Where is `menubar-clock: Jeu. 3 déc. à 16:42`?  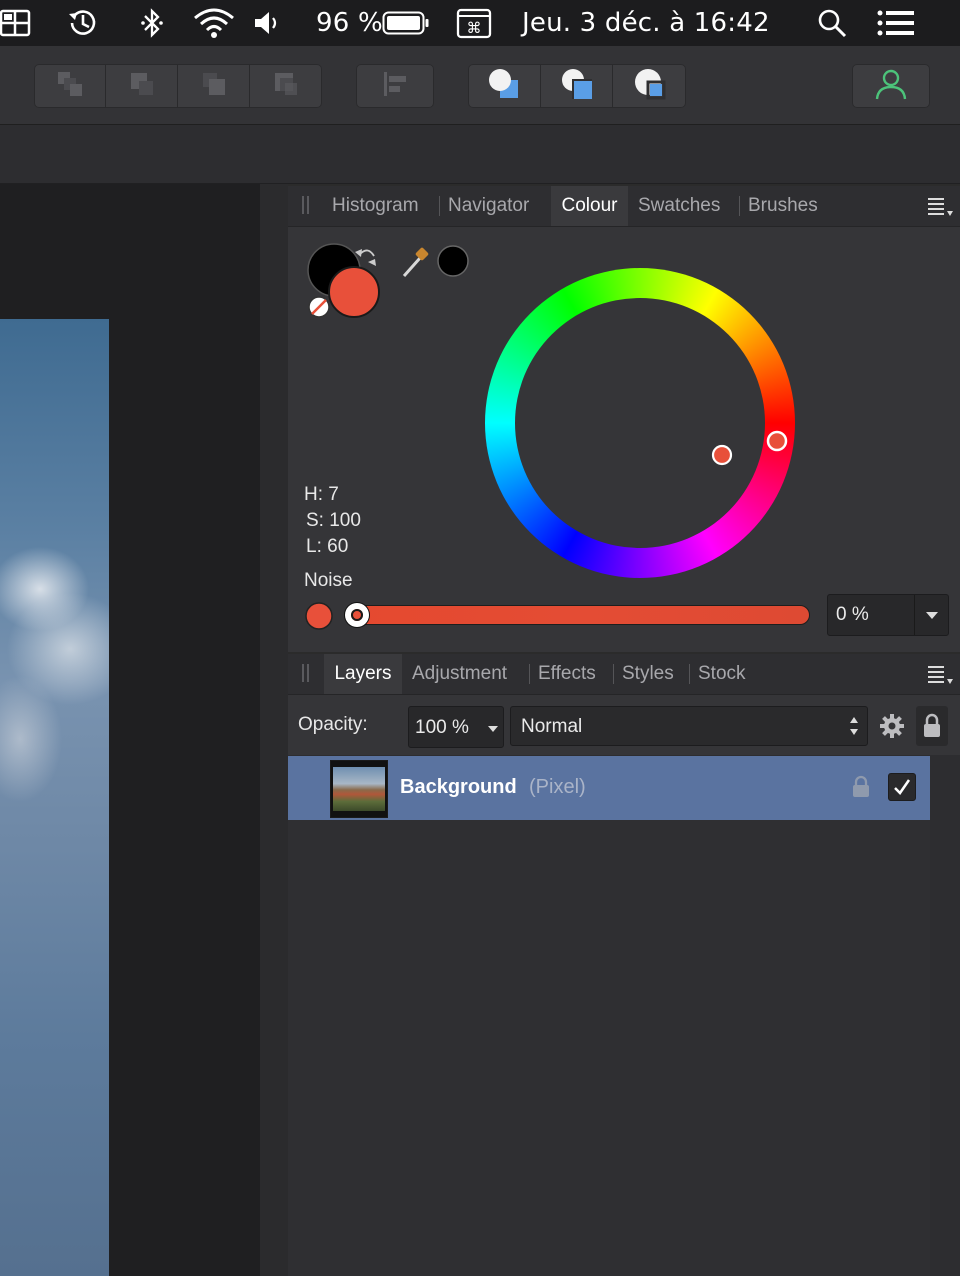 menubar-clock: Jeu. 3 déc. à 16:42 is located at coordinates (646, 23).